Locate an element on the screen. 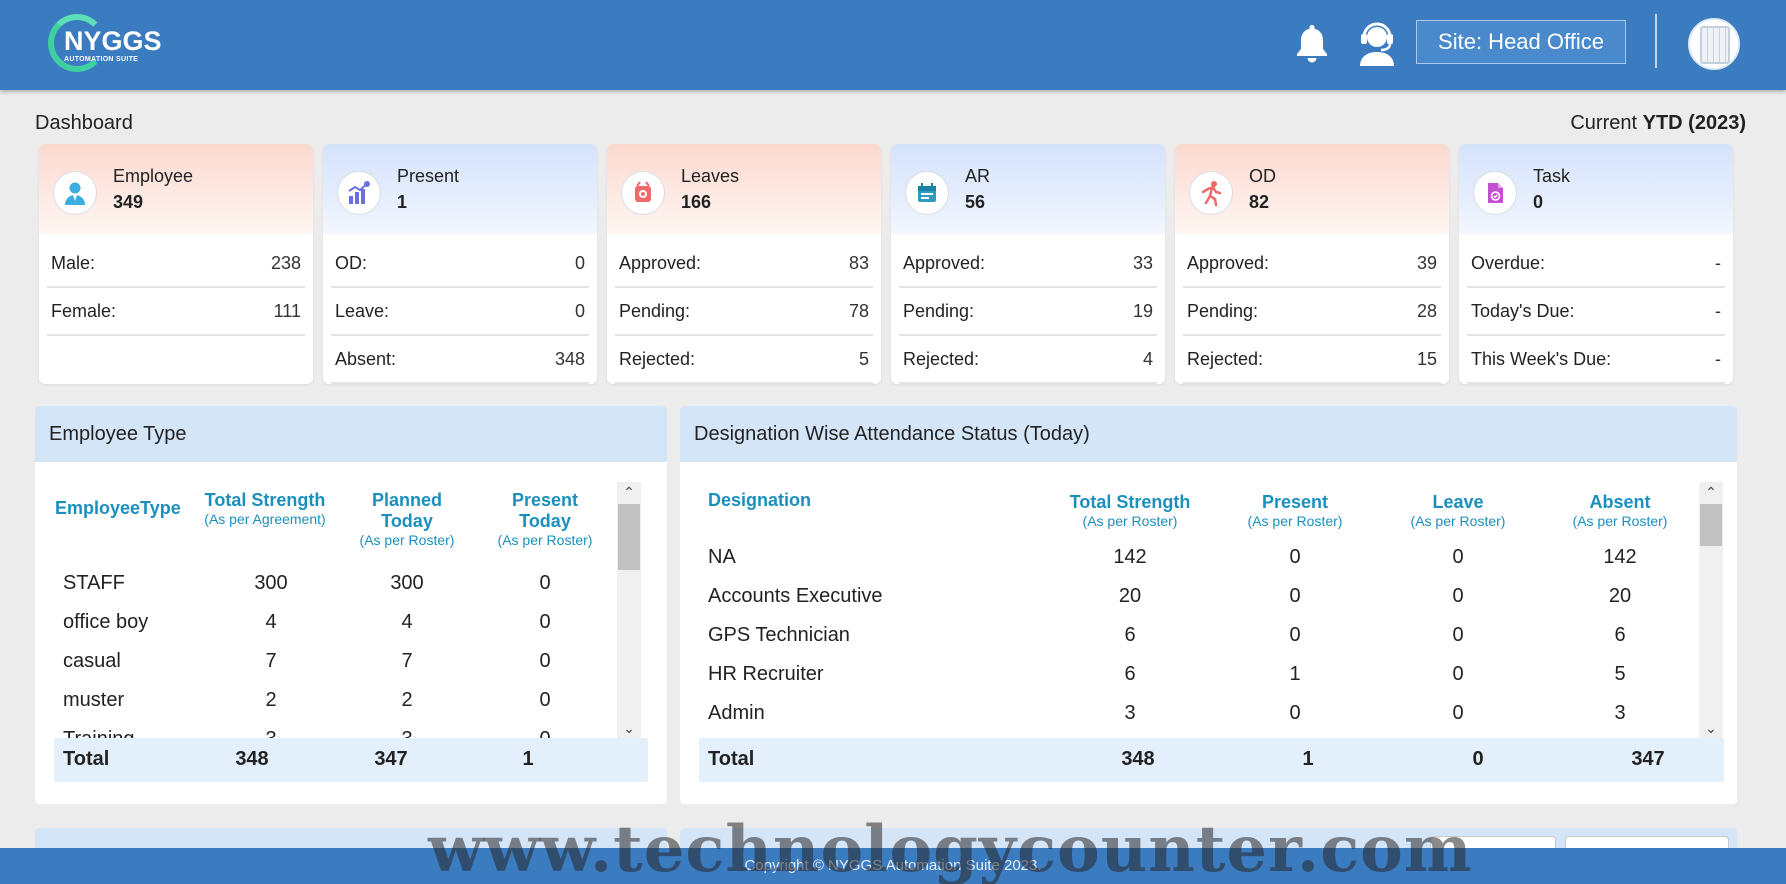 The height and width of the screenshot is (884, 1786). row-label: Male: is located at coordinates (73, 262).